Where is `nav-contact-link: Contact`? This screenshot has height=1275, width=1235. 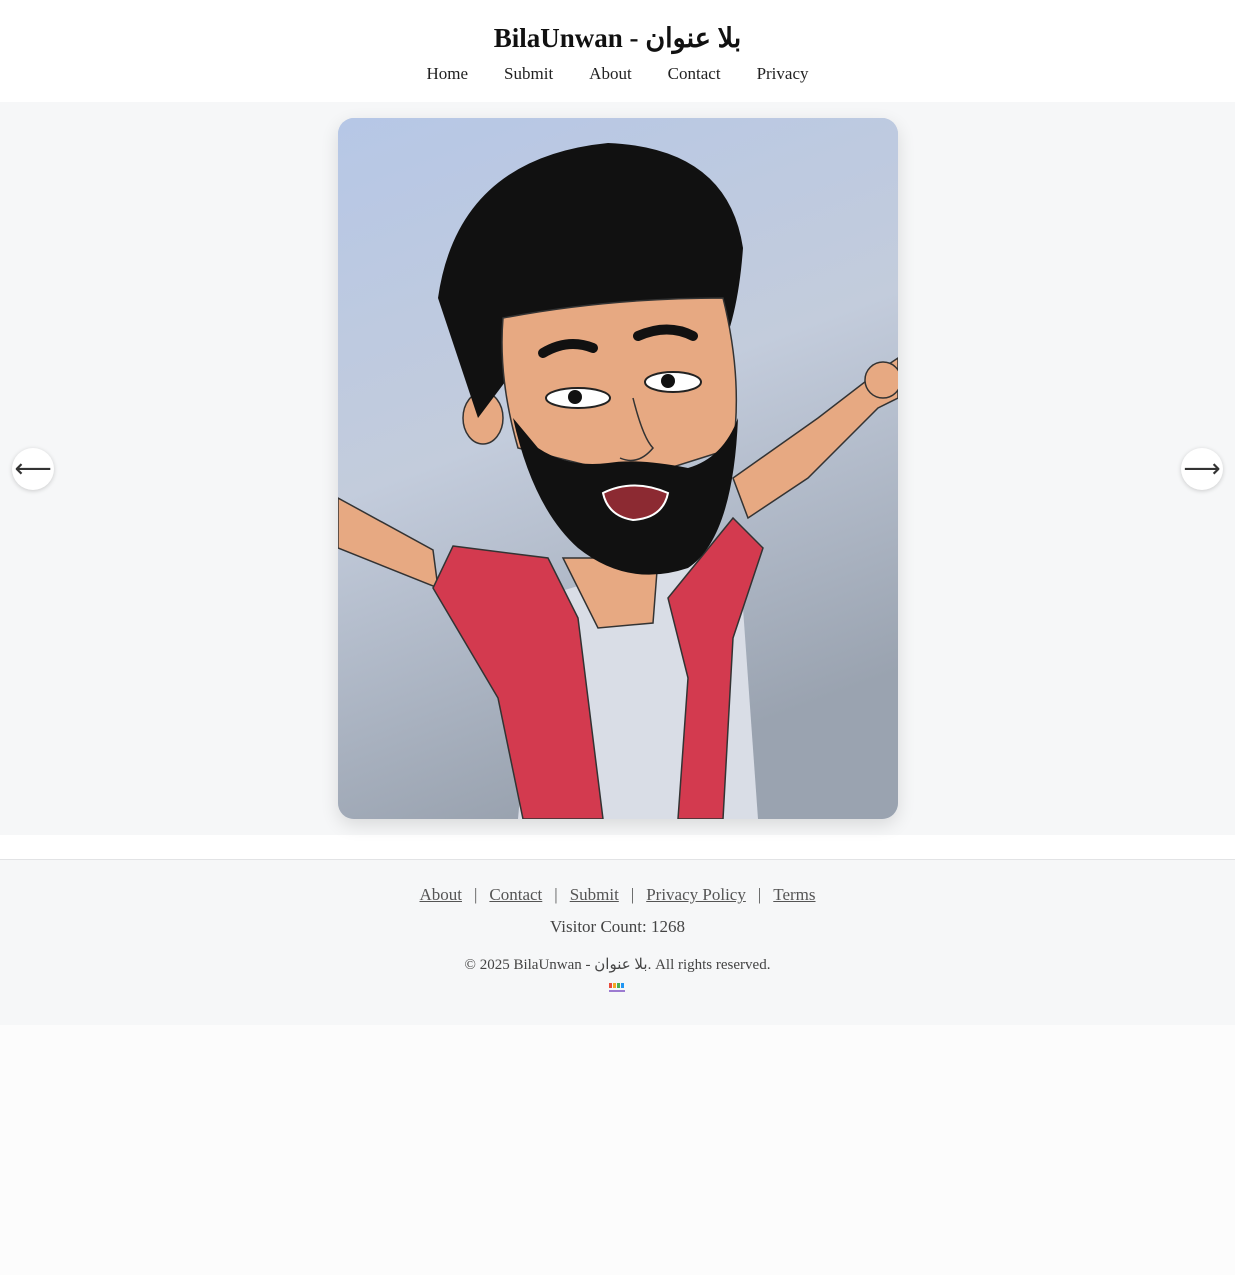 nav-contact-link: Contact is located at coordinates (694, 74).